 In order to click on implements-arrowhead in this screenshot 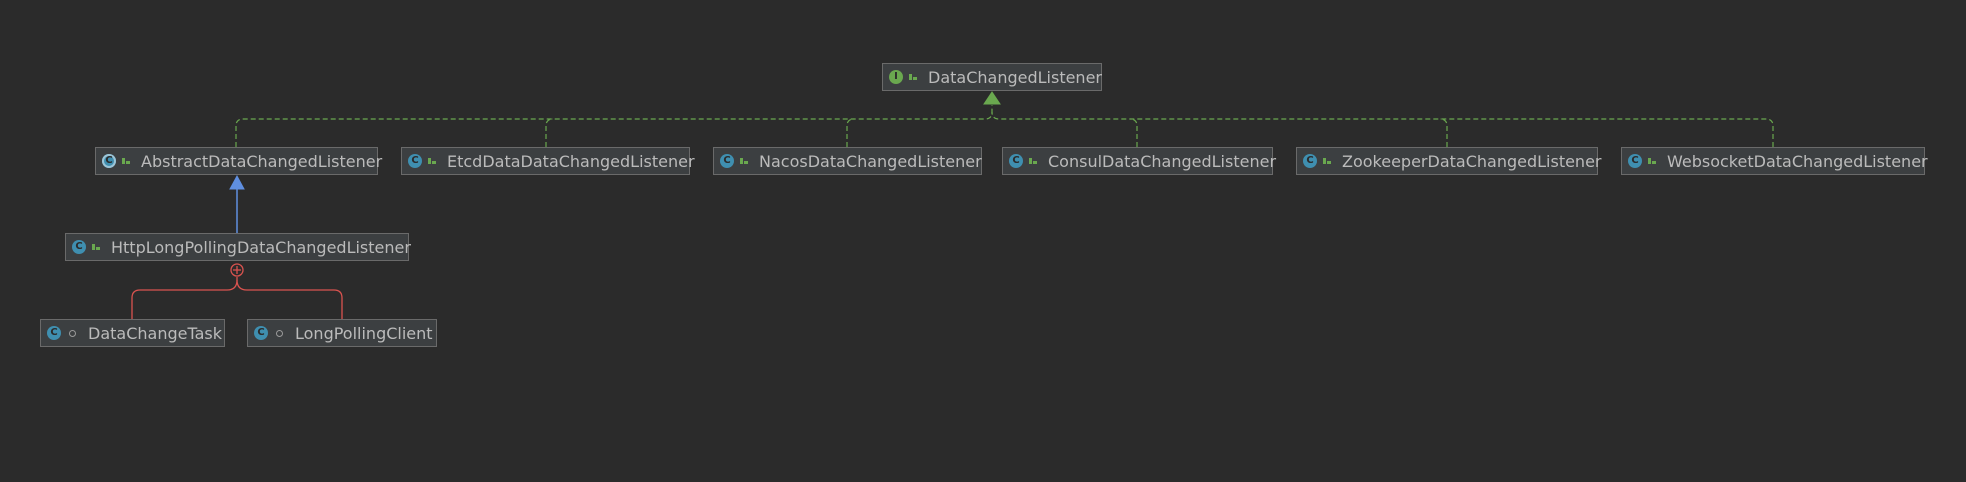, I will do `click(992, 98)`.